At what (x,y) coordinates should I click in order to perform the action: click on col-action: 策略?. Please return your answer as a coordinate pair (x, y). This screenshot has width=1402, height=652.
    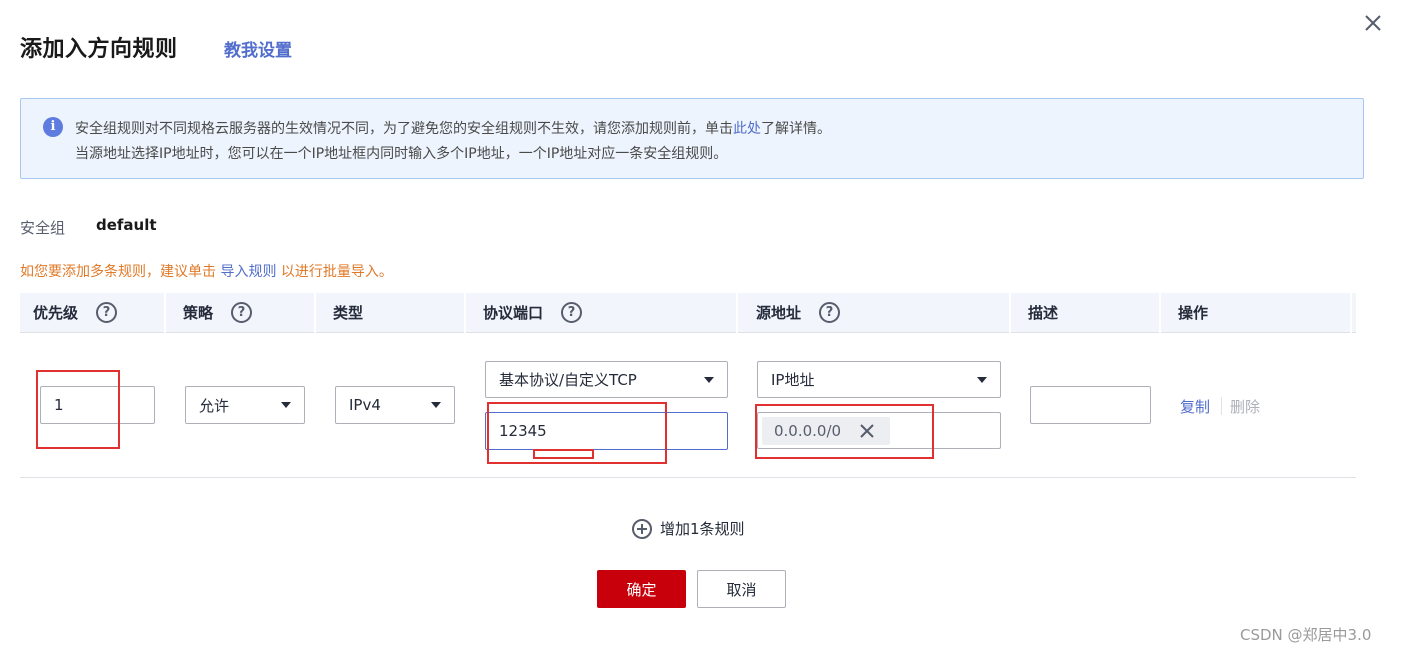
    Looking at the image, I should click on (218, 313).